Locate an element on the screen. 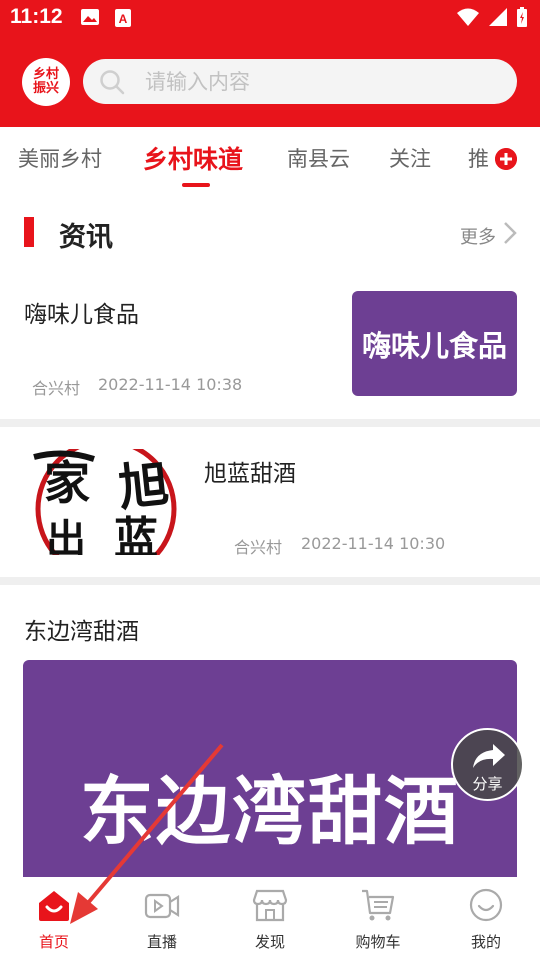 This screenshot has height=960, width=540. article-thumbnail: 家 旭 蓝 出 is located at coordinates (105, 502).